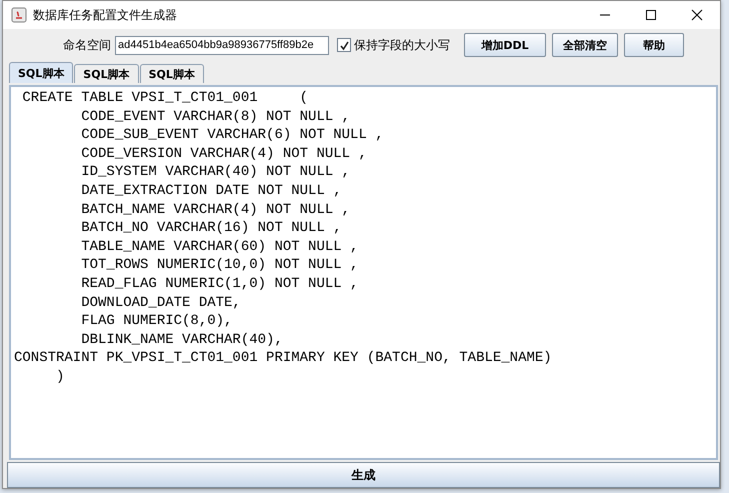 Image resolution: width=729 pixels, height=493 pixels. Describe the element at coordinates (164, 98) in the screenshot. I see `code-line: CREATE TABLE VPSI_T_CT01_001 (` at that location.